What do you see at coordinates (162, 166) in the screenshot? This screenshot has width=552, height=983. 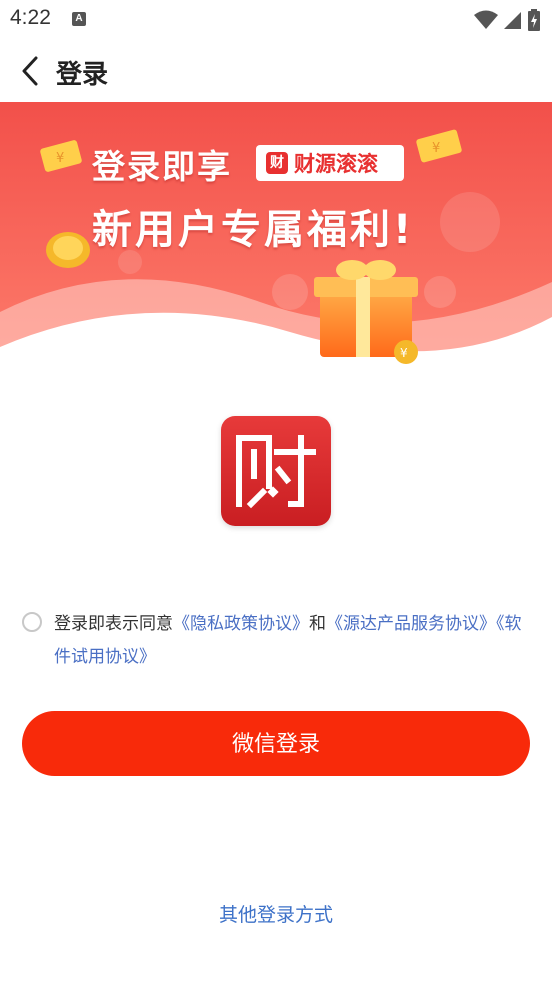 I see `banner-headline: 登录即享` at bounding box center [162, 166].